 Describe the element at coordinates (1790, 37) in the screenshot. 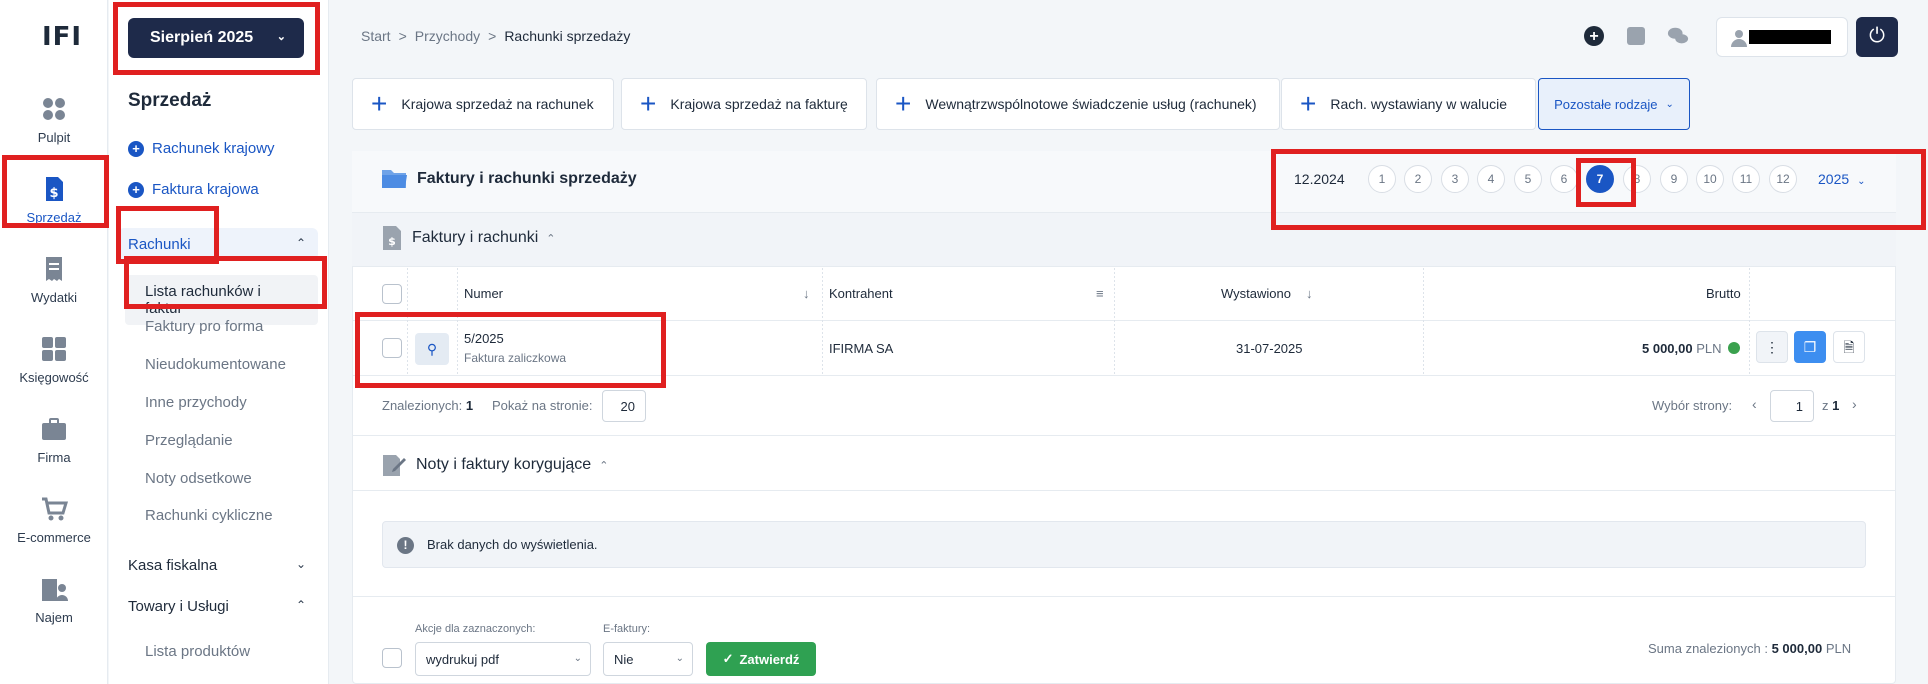

I see `redacted-username` at that location.